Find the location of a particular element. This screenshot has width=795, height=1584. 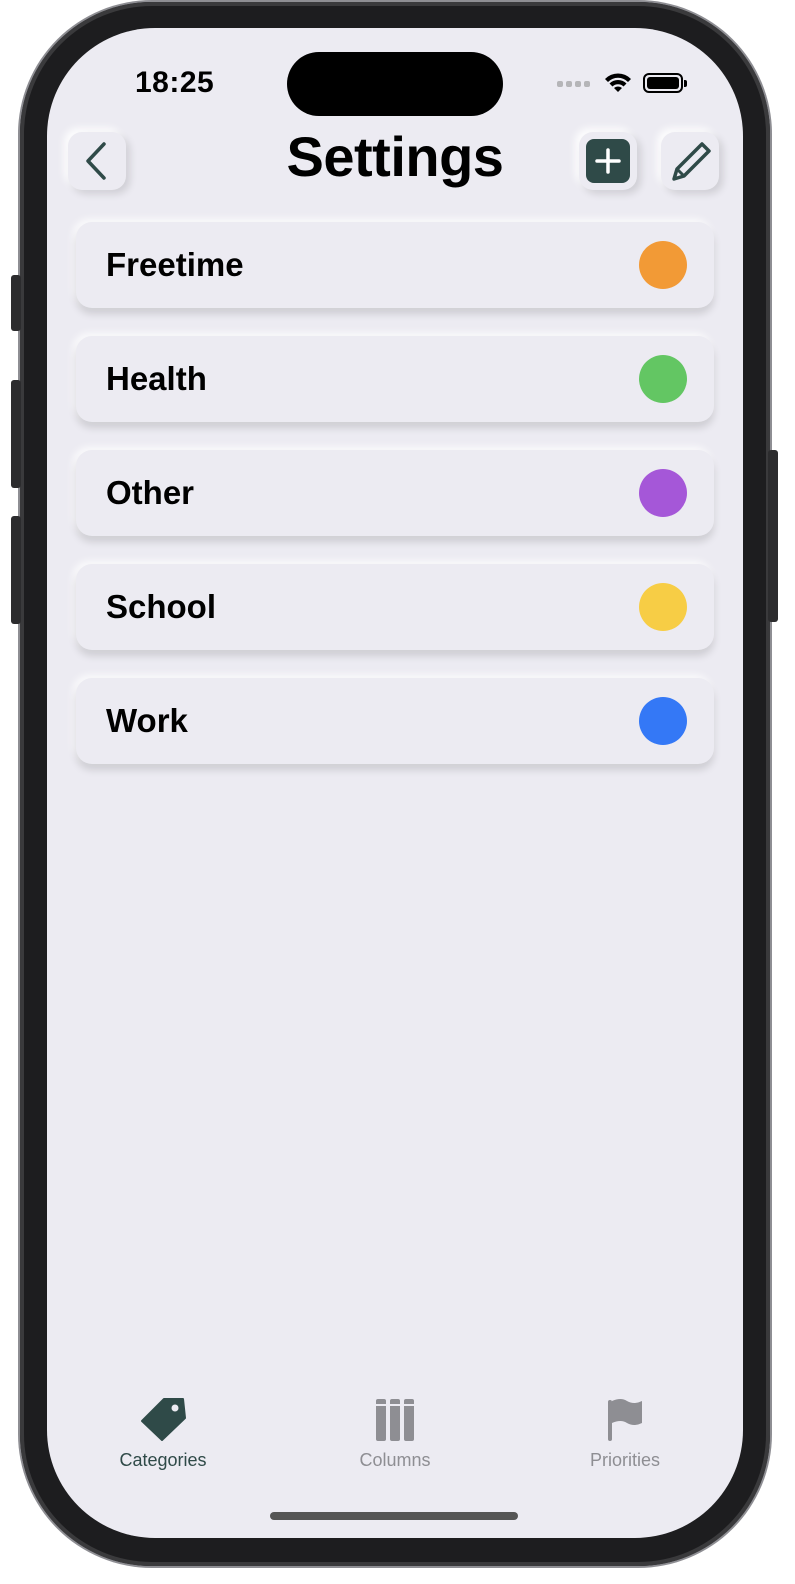

cellular-icon is located at coordinates (575, 83).